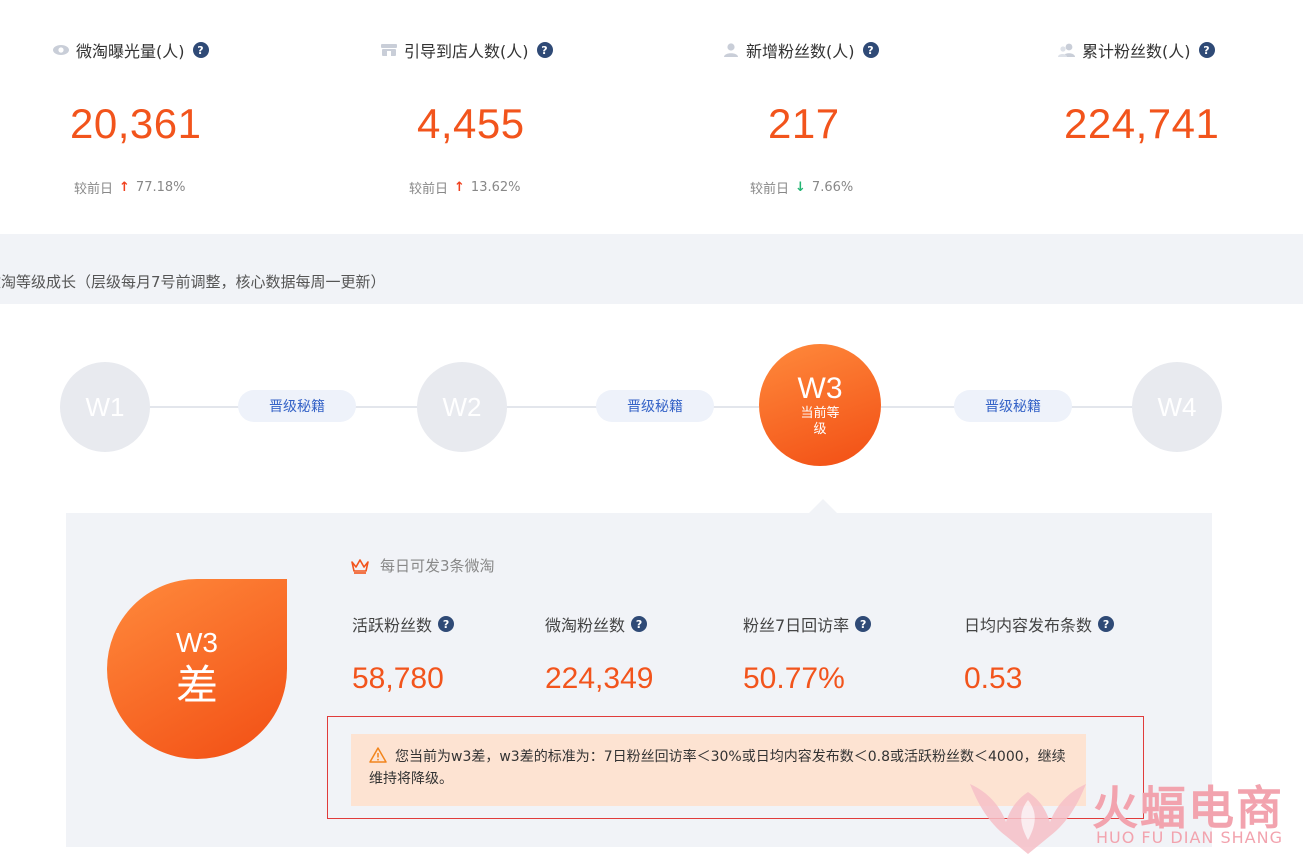 The width and height of the screenshot is (1303, 855). What do you see at coordinates (471, 123) in the screenshot?
I see `stat-value: 4,455` at bounding box center [471, 123].